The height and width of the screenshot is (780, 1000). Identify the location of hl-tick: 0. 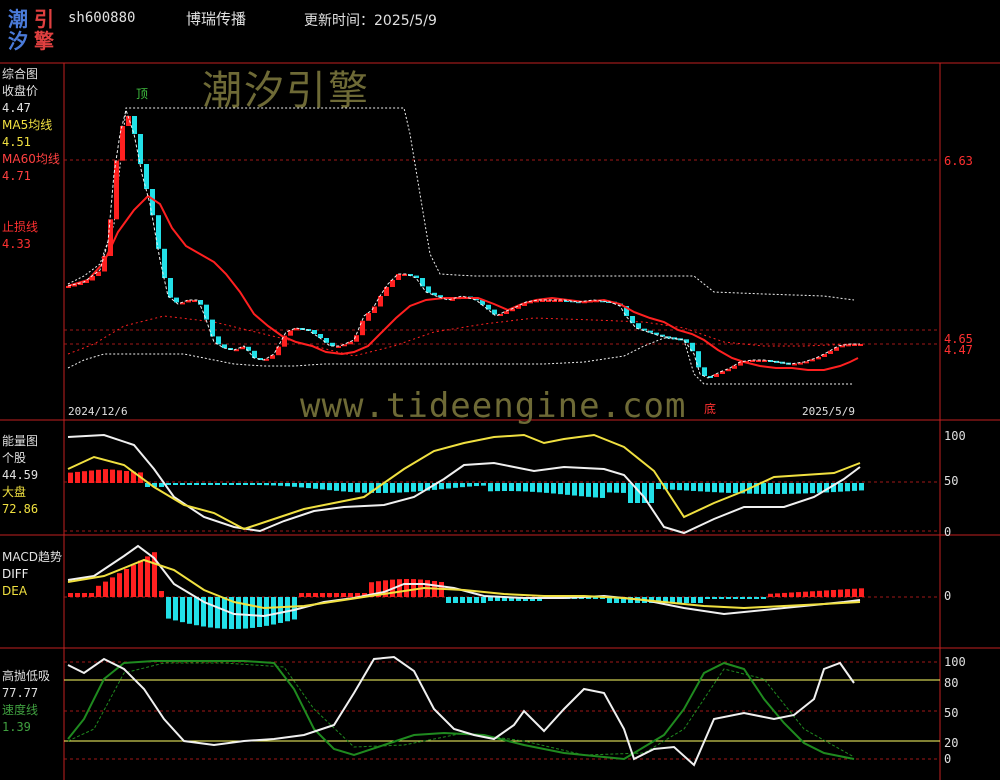
(948, 759).